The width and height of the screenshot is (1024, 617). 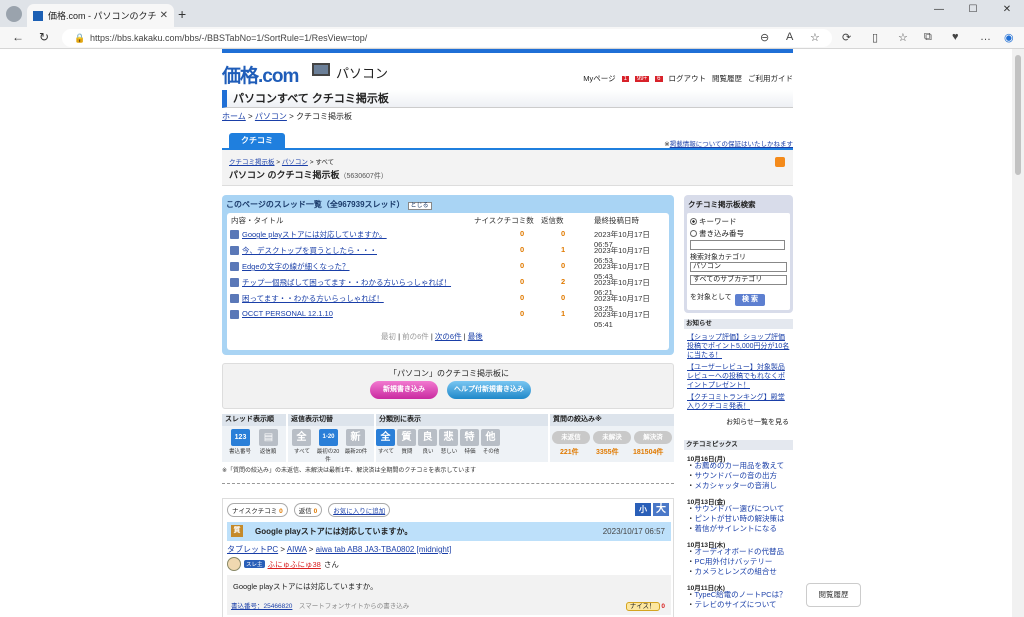 I want to click on reply-first20-button: 1-20, so click(x=328, y=437).